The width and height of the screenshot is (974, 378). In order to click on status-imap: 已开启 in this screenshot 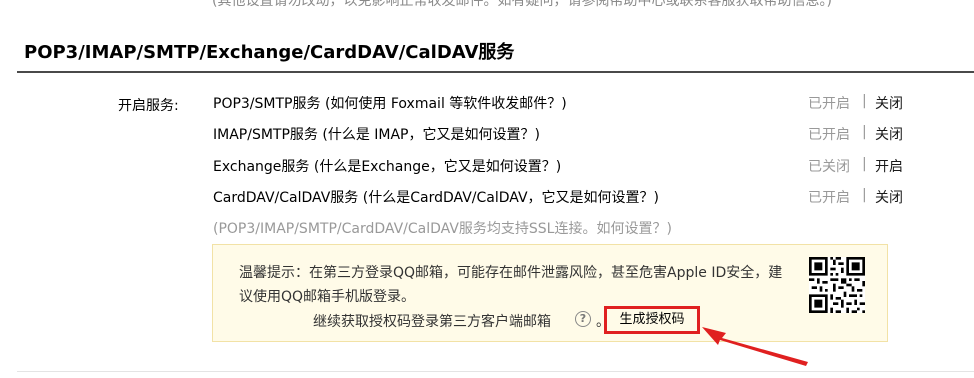, I will do `click(829, 135)`.